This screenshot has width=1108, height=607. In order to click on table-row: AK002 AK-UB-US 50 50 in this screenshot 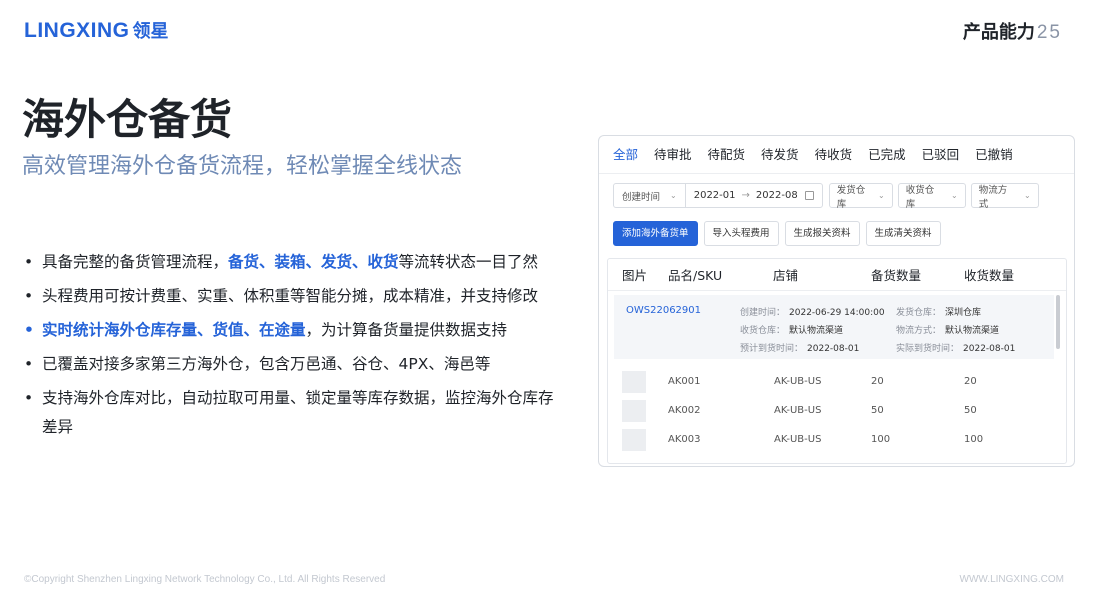, I will do `click(837, 410)`.